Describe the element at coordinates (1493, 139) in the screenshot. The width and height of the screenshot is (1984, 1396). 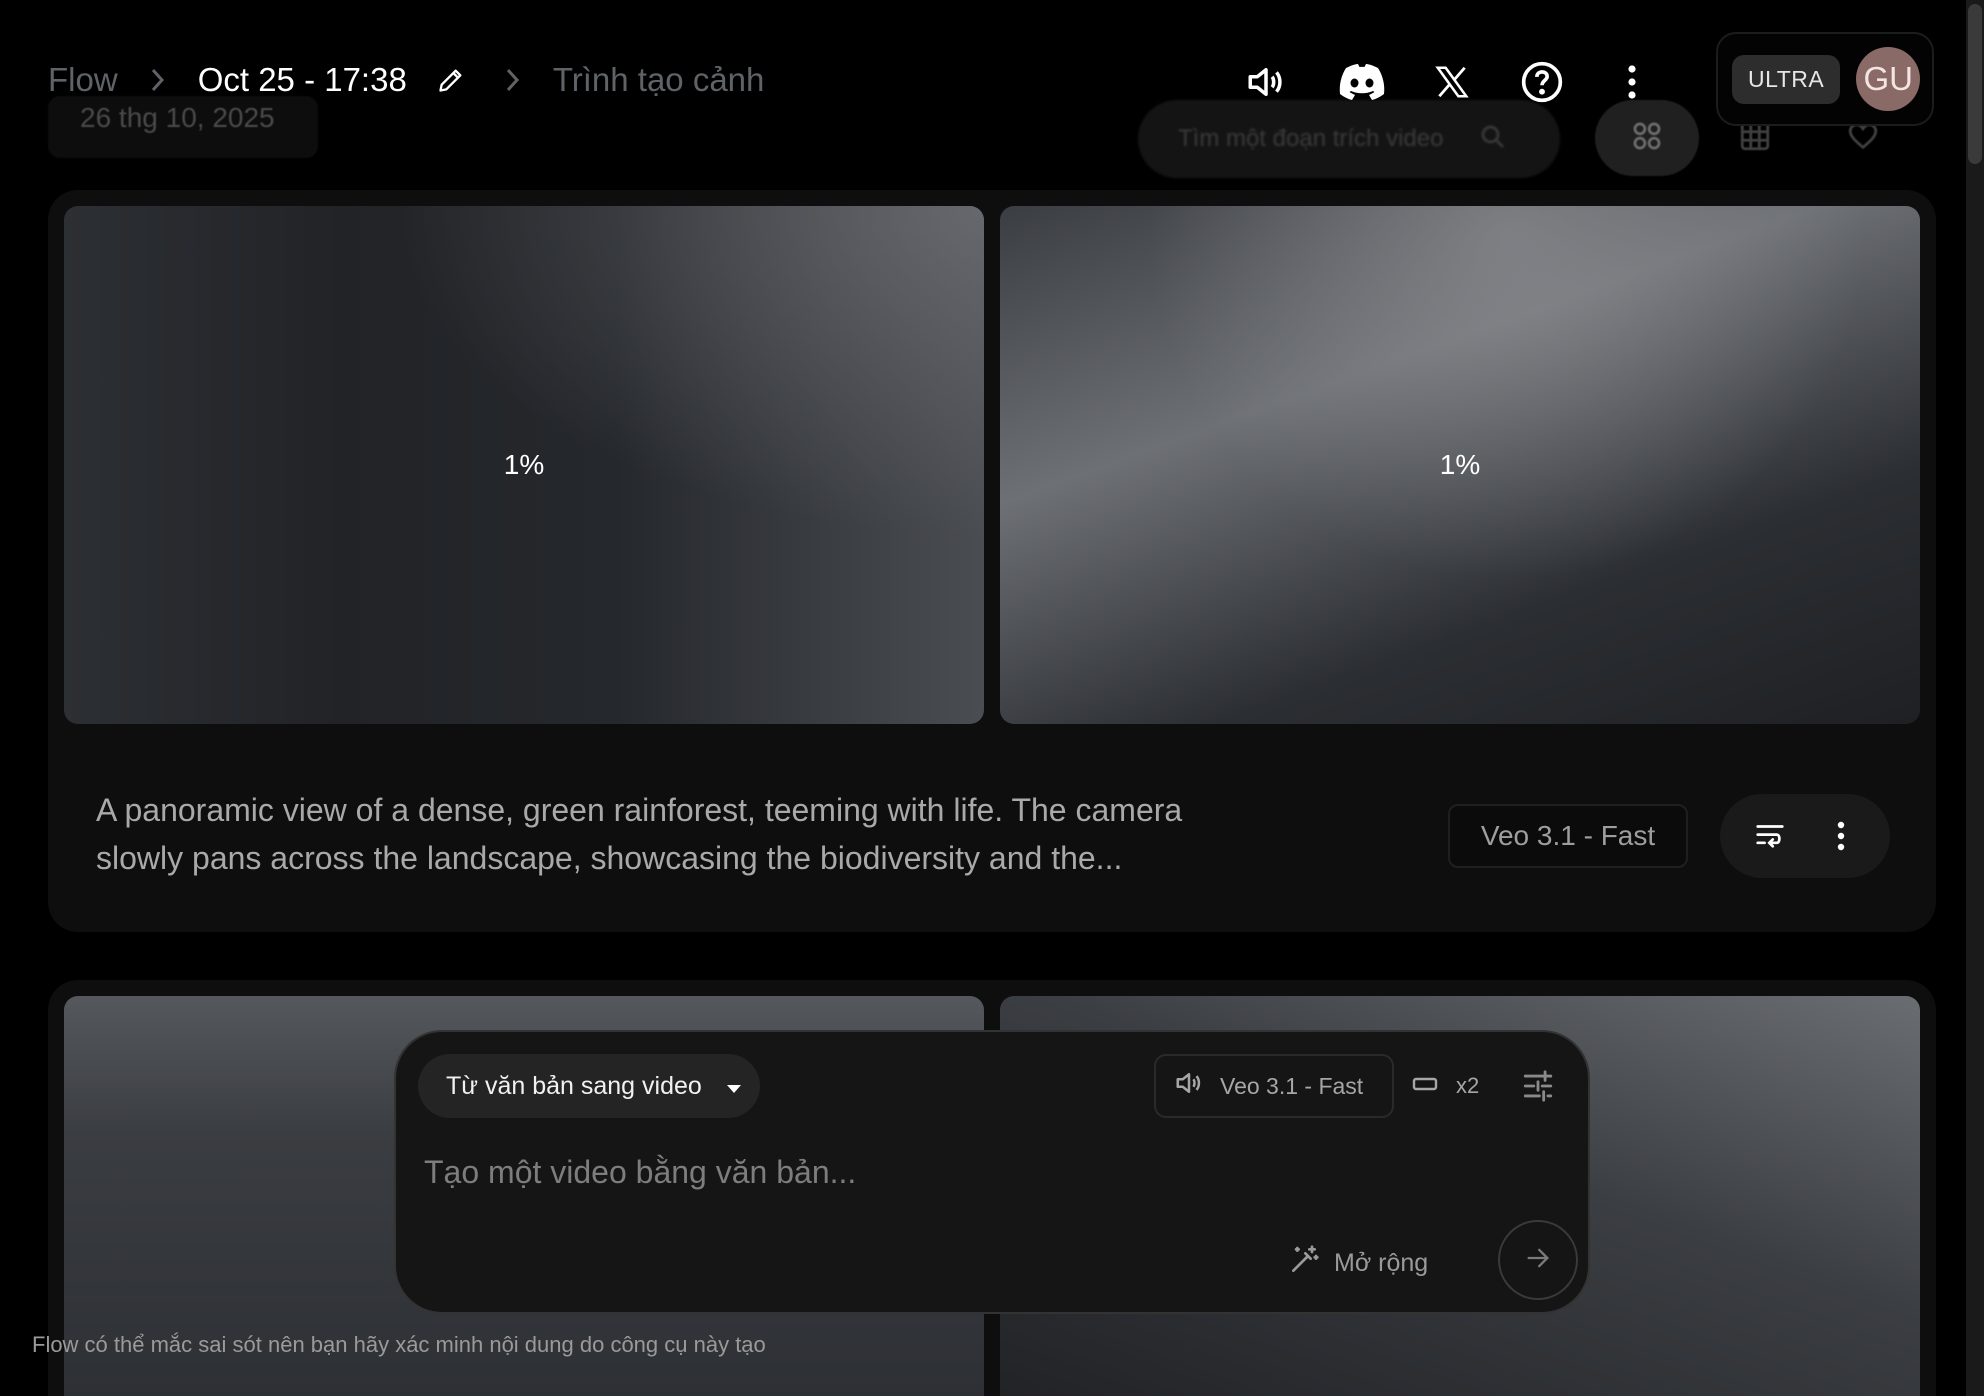
I see `search-icon` at that location.